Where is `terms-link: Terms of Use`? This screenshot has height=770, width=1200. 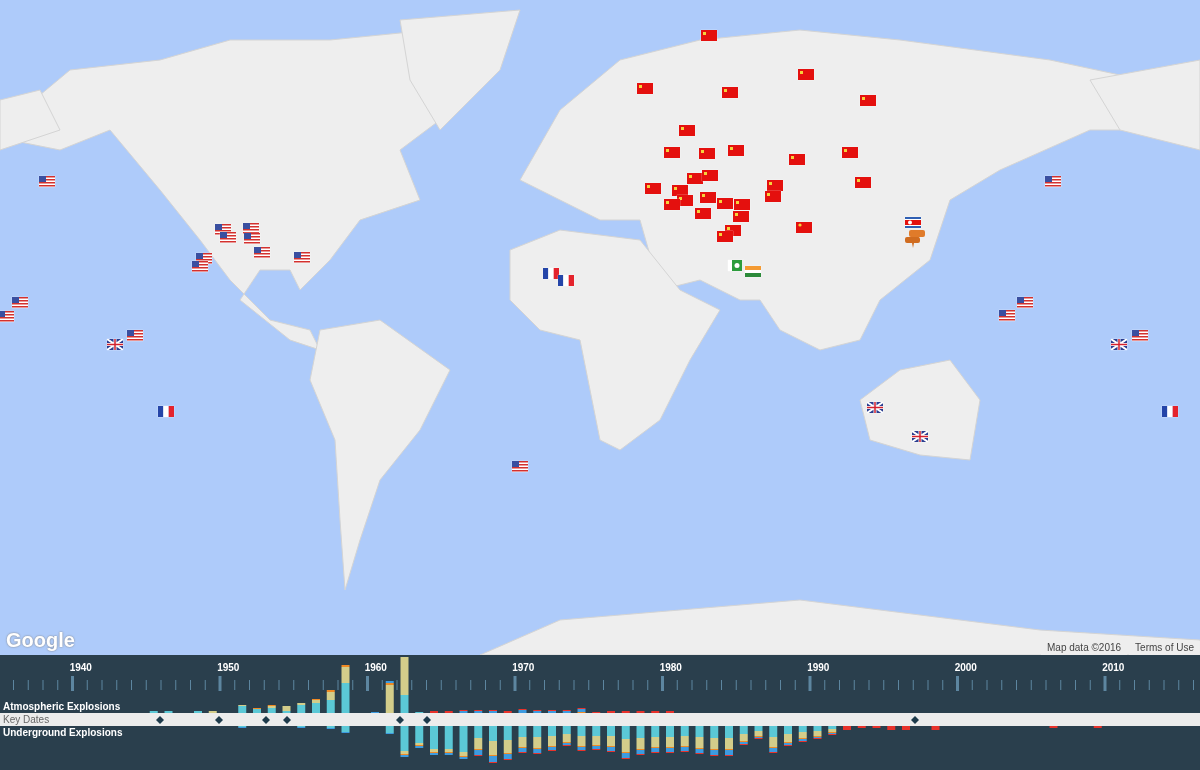 terms-link: Terms of Use is located at coordinates (1164, 648).